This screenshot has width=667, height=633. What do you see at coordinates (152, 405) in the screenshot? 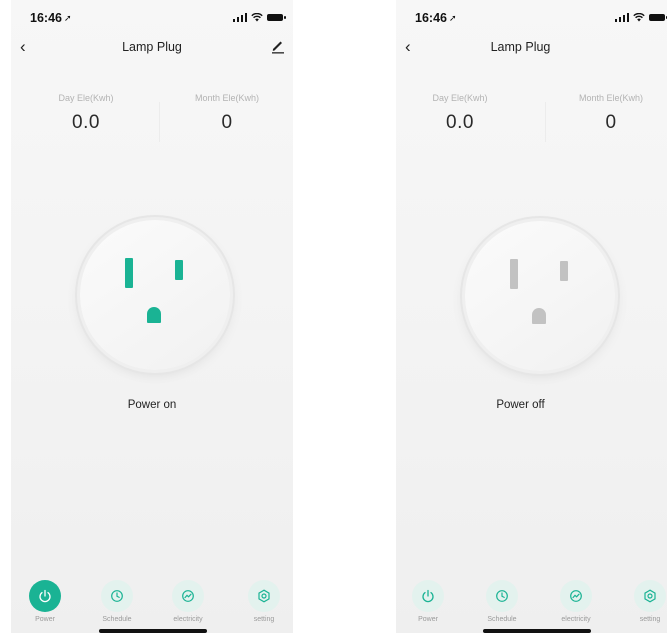
I see `power-status-text: Power on` at bounding box center [152, 405].